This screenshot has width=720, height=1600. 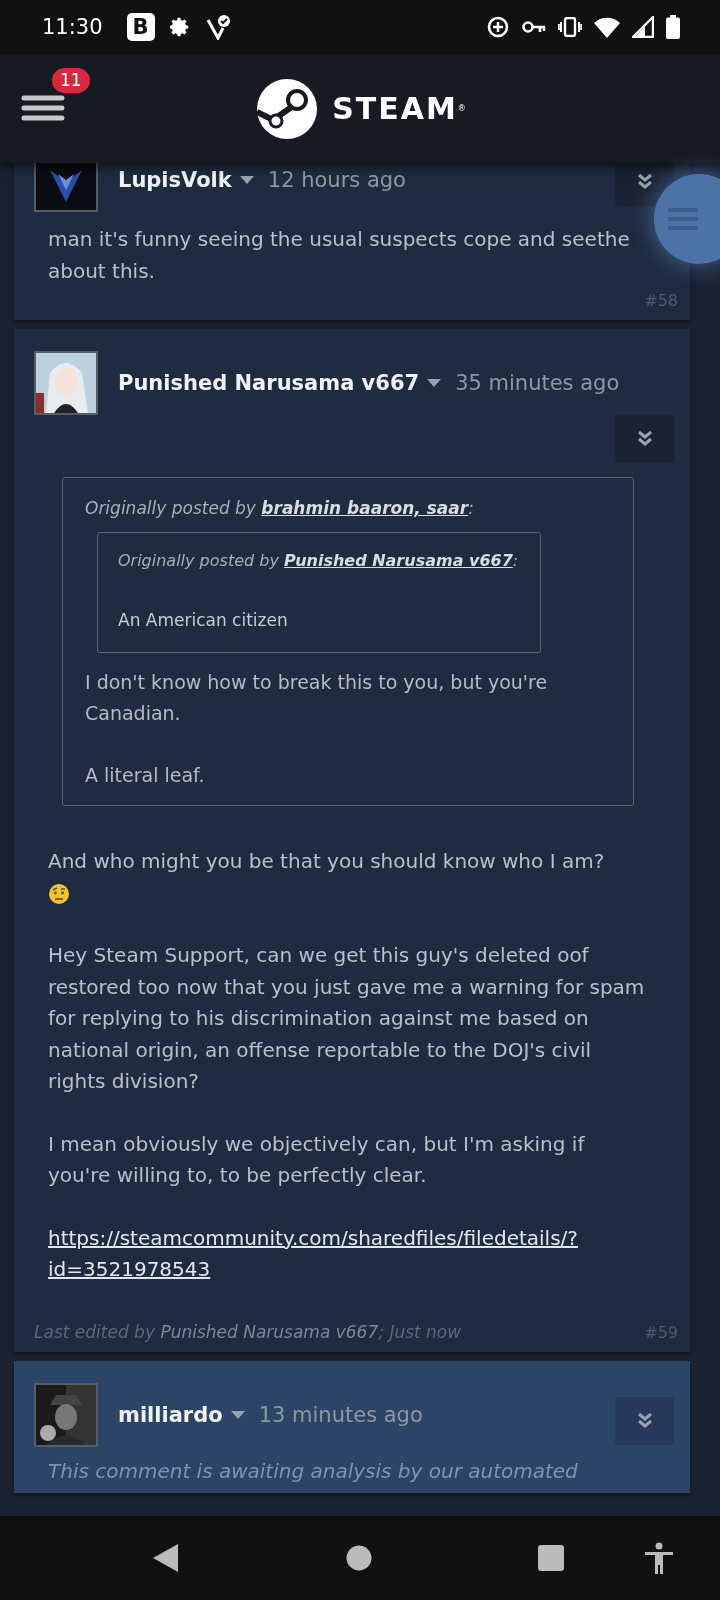 I want to click on post-time: 35 minutes ago, so click(x=537, y=383).